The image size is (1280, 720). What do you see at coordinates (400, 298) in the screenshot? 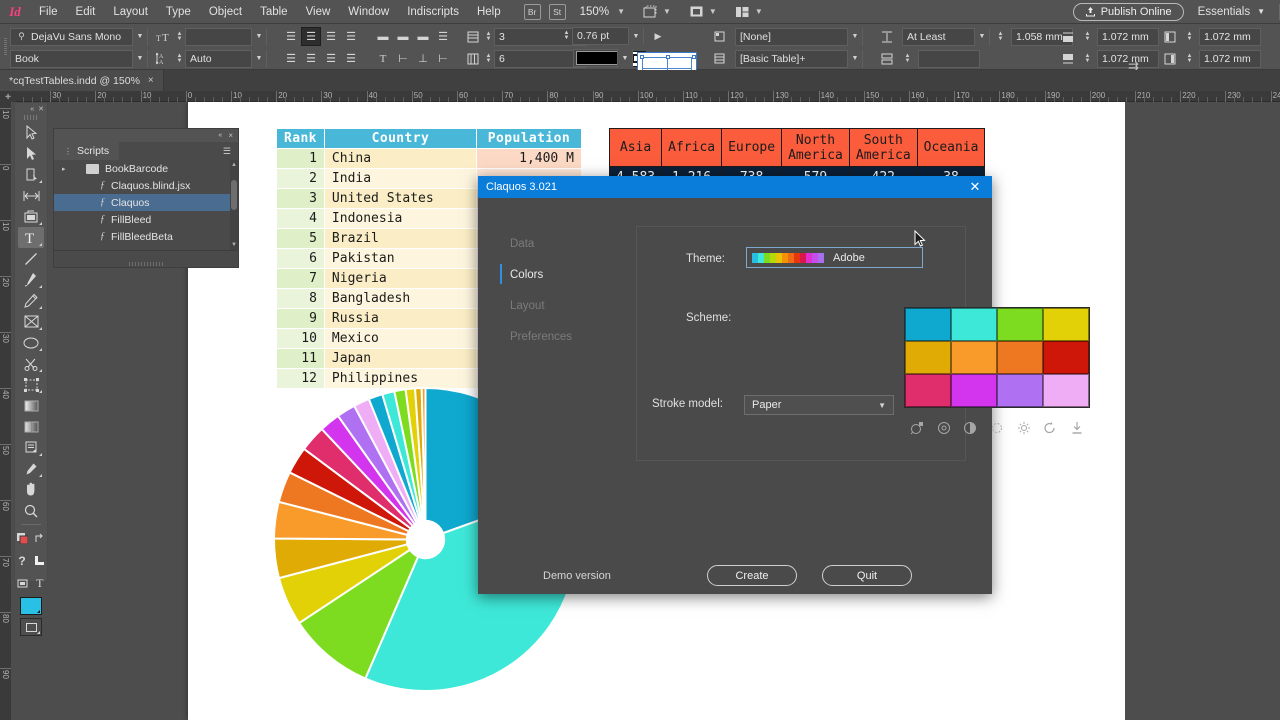
I see `cell-country: Bangladesh` at bounding box center [400, 298].